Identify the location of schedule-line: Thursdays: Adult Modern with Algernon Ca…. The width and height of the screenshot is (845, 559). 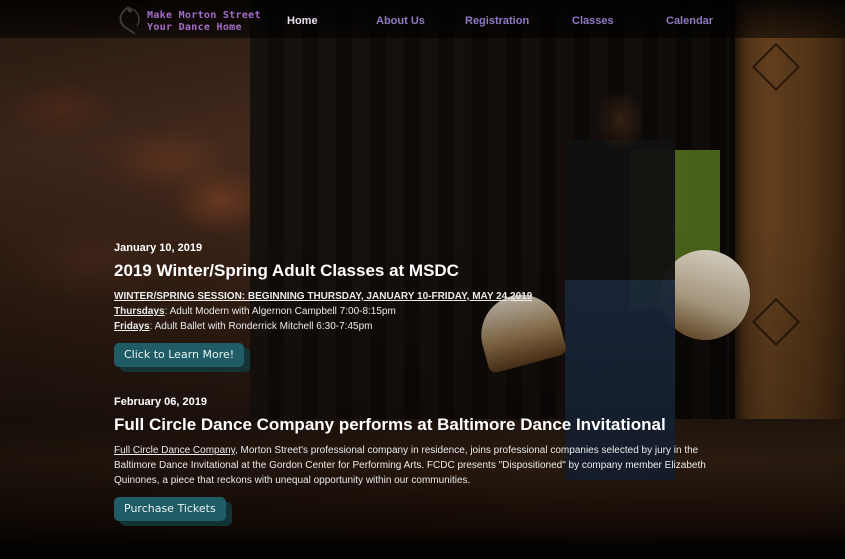
(424, 311).